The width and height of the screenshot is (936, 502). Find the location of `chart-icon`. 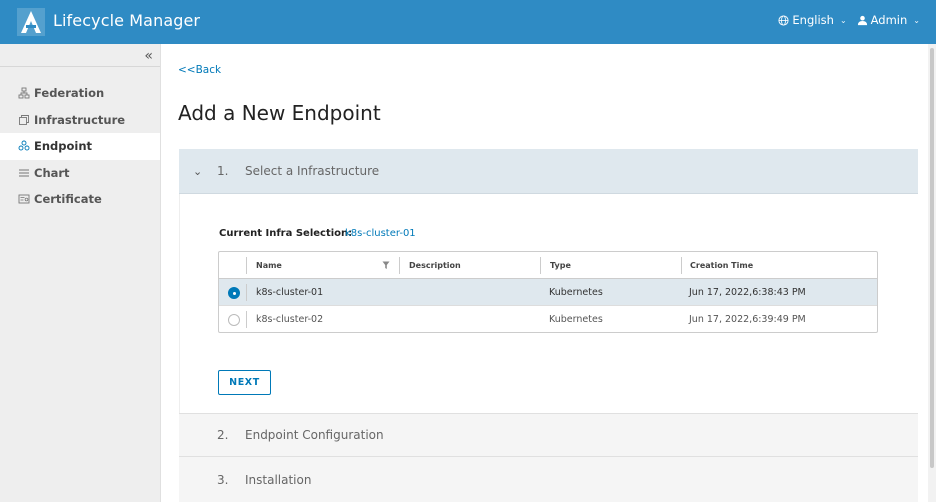

chart-icon is located at coordinates (24, 173).